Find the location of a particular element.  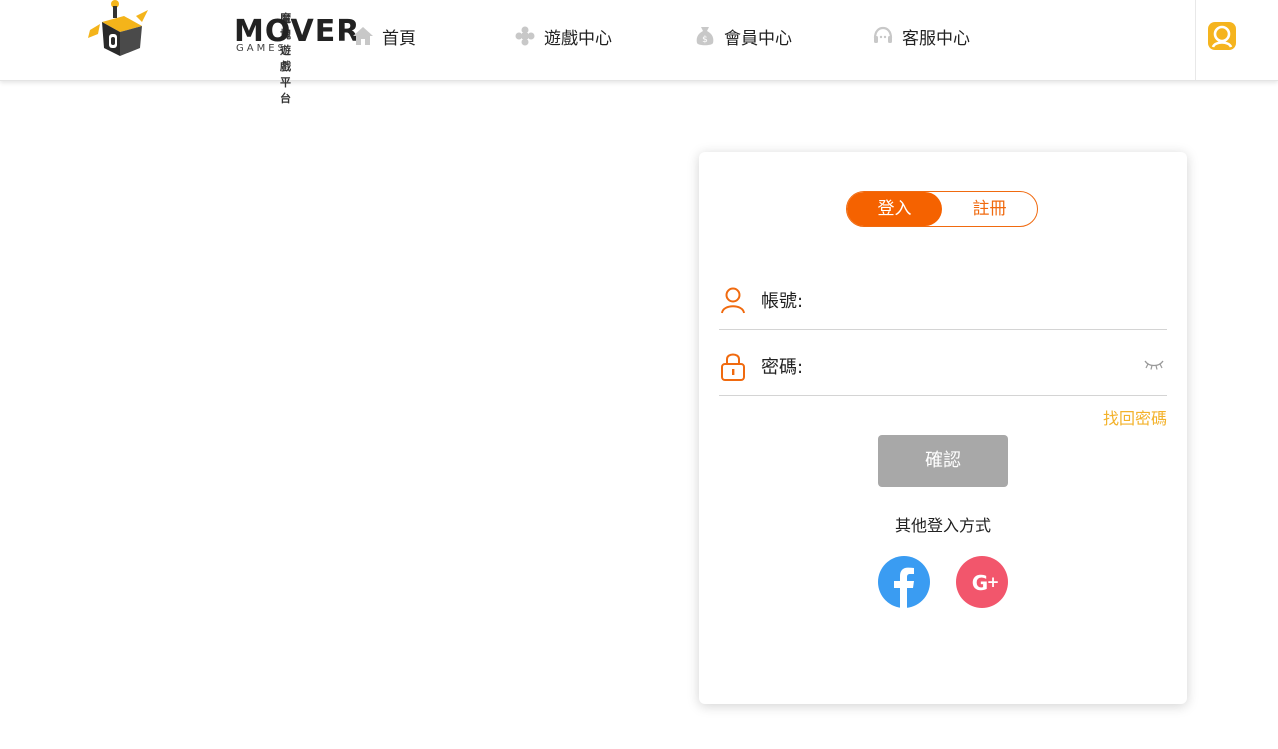

password-label: 密碼: is located at coordinates (782, 367).